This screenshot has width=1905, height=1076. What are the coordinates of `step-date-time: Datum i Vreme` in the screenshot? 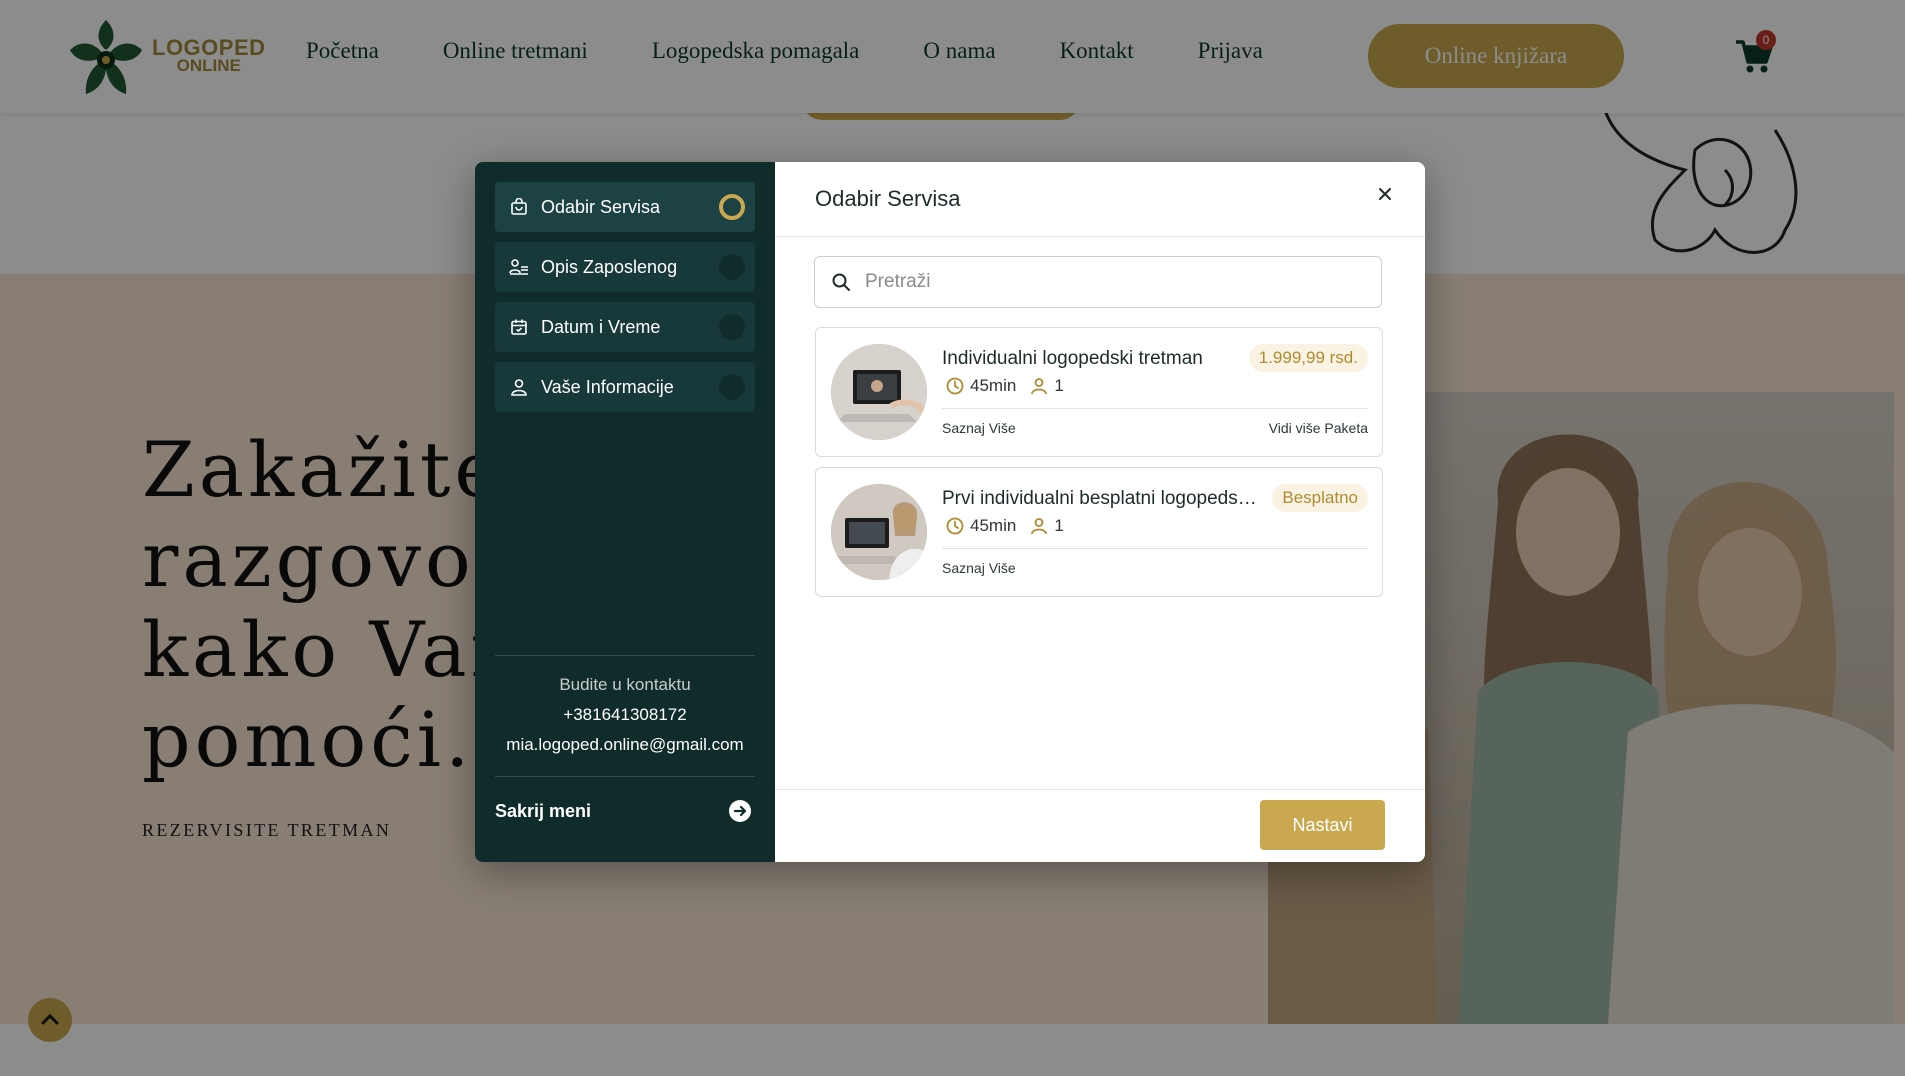 It's located at (625, 327).